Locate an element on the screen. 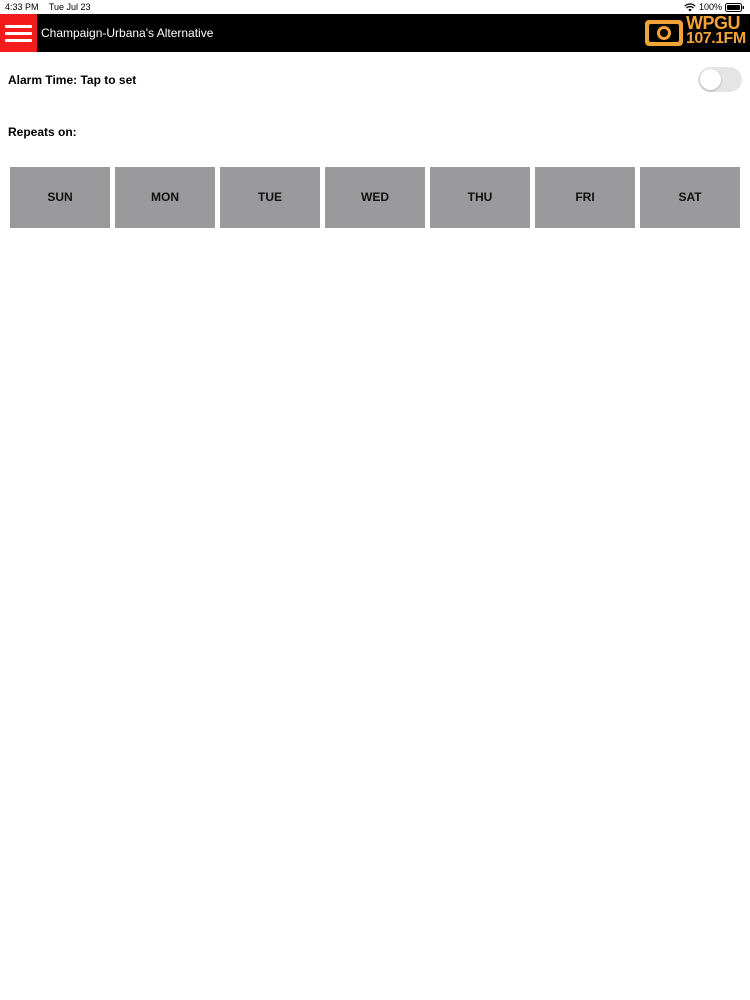 The image size is (750, 1000). day-button-sat: SAT is located at coordinates (690, 197).